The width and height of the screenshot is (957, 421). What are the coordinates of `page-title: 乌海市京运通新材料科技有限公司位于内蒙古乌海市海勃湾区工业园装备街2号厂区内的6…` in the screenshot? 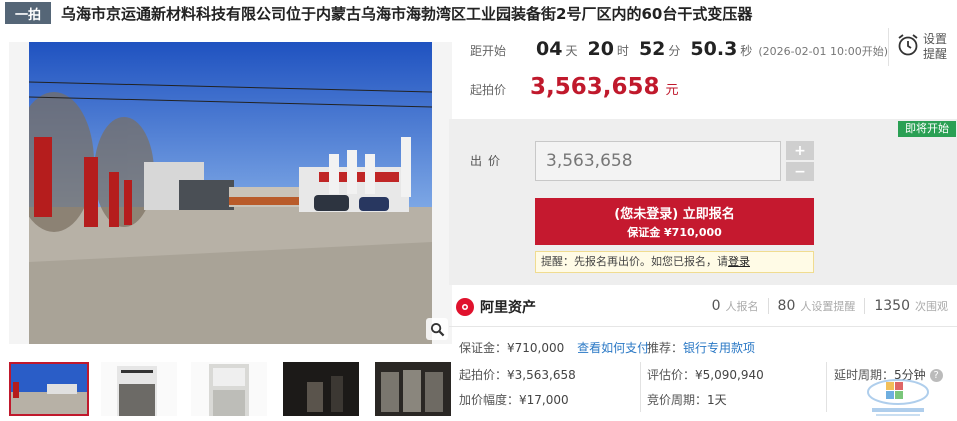 It's located at (407, 13).